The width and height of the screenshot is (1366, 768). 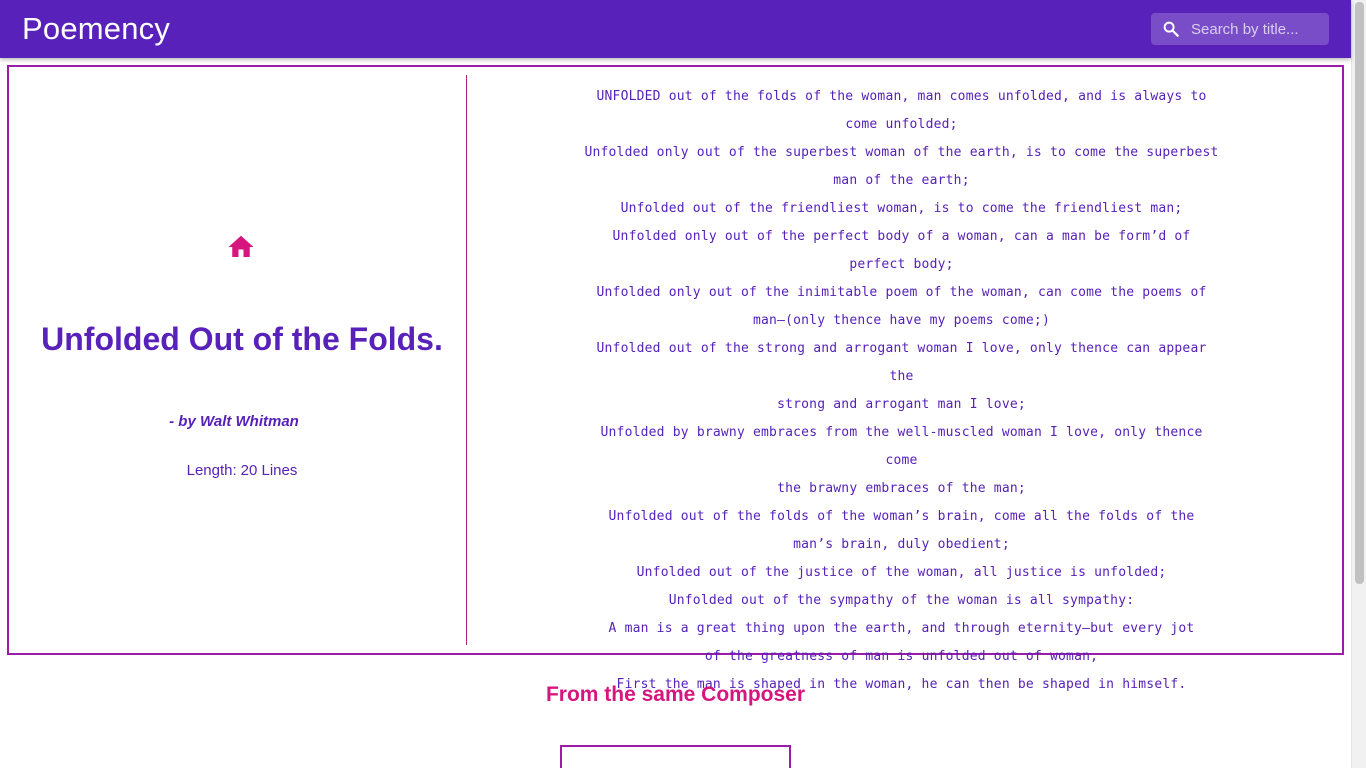 I want to click on search-input, so click(x=1256, y=29).